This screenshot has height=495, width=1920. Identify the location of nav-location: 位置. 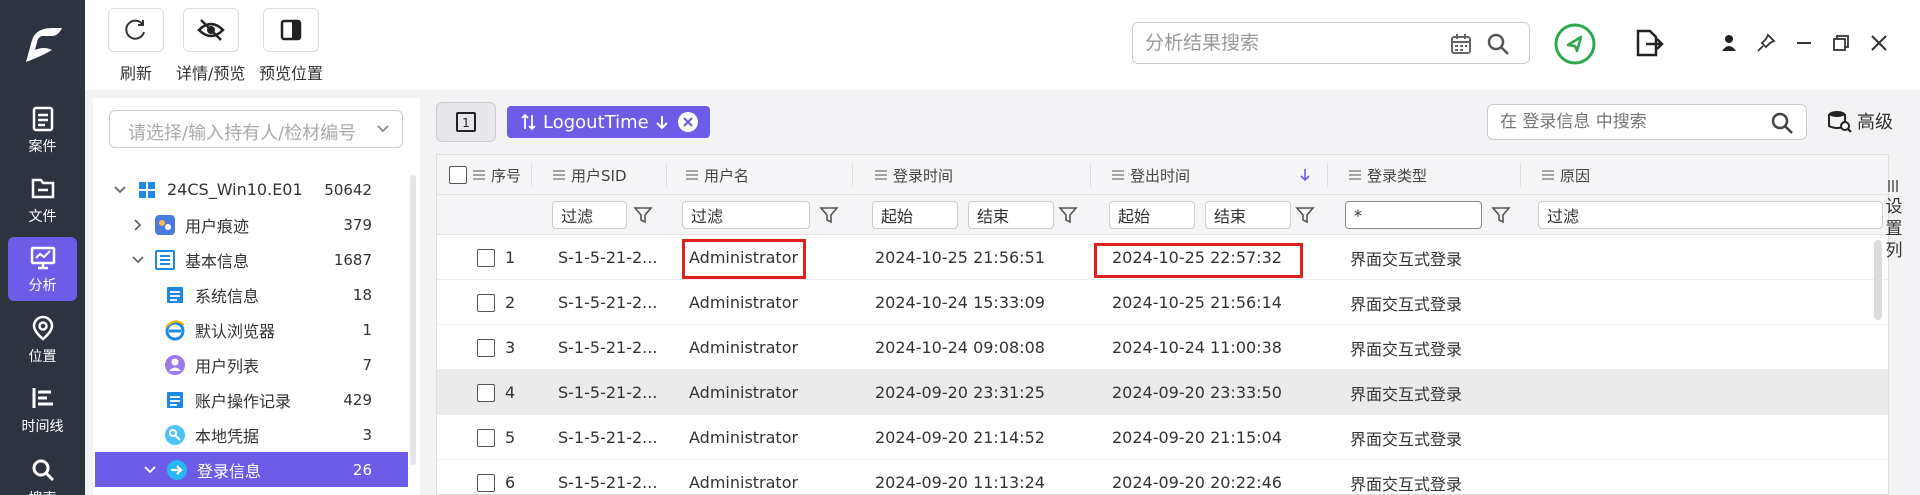
(42, 340).